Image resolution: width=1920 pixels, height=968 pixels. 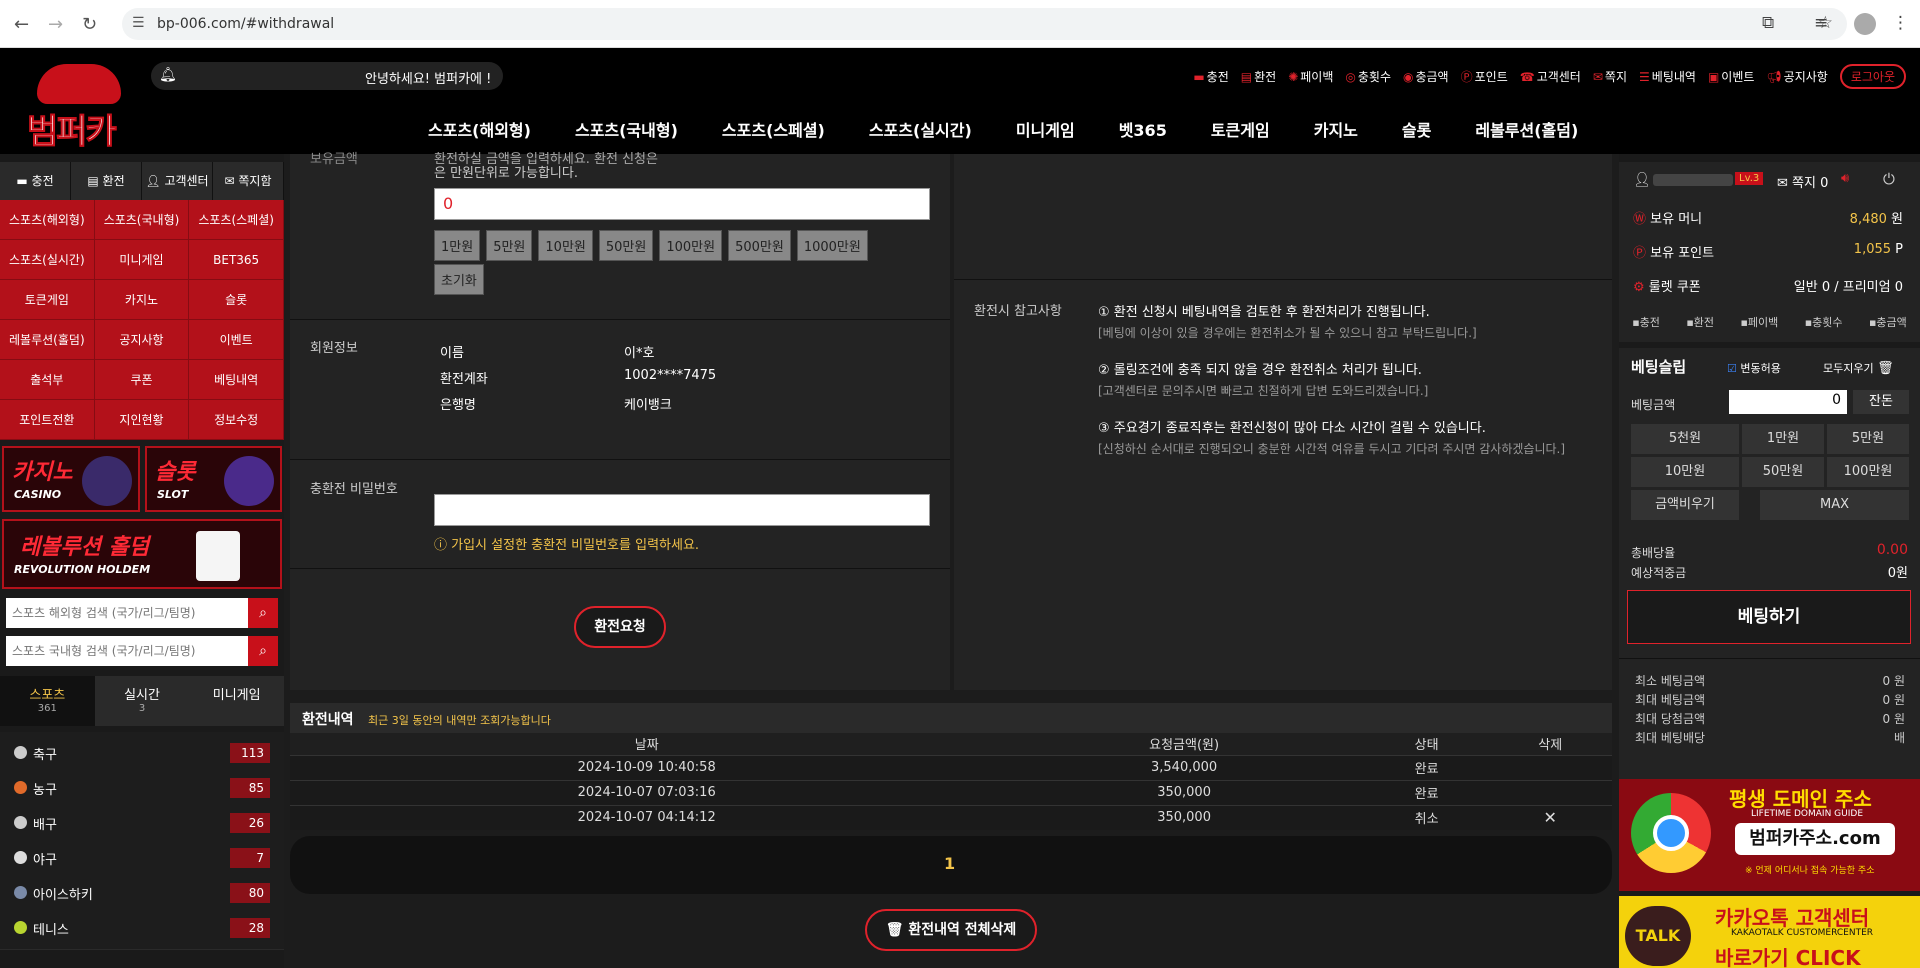 What do you see at coordinates (1240, 129) in the screenshot?
I see `main-nav-item: 토큰게임` at bounding box center [1240, 129].